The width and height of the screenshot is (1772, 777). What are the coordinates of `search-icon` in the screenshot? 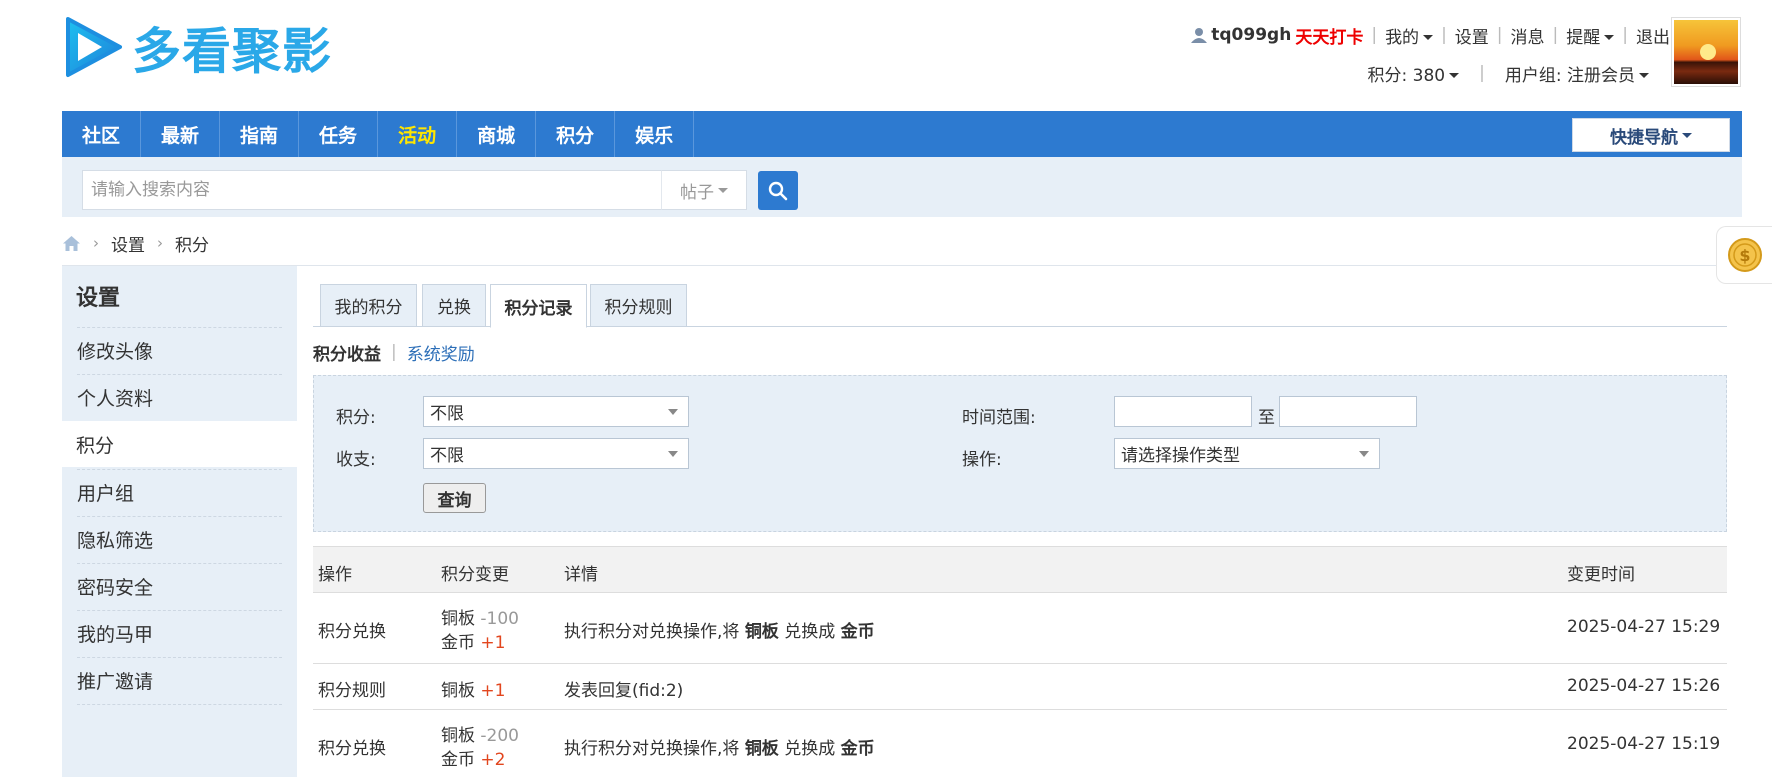 It's located at (778, 190).